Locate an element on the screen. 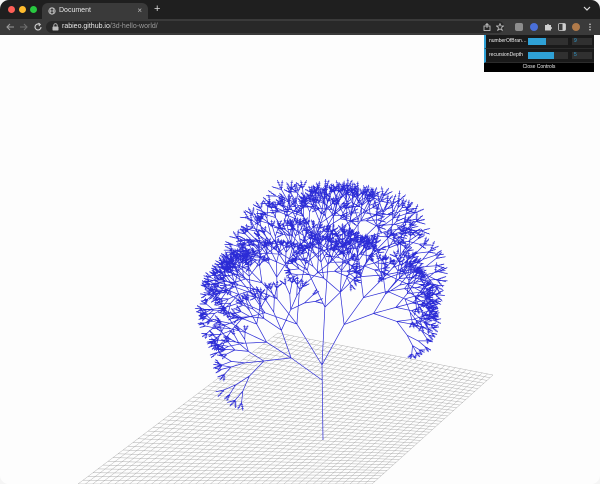  recursion-depth-slider is located at coordinates (548, 55).